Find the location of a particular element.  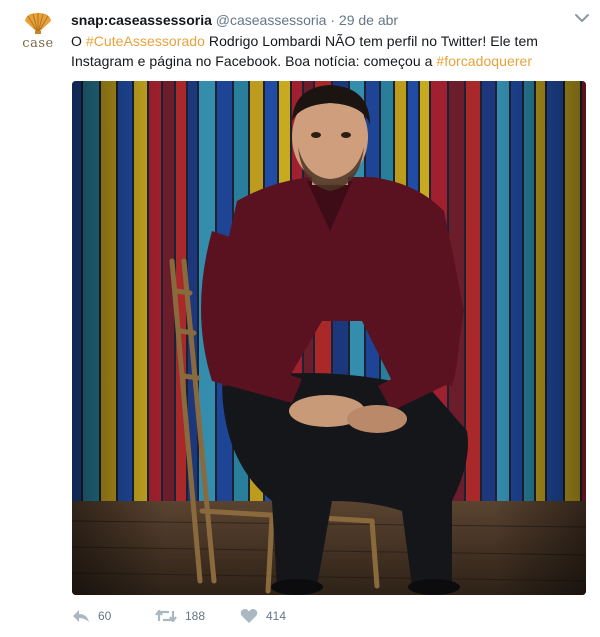

like-count: 414 is located at coordinates (276, 616).